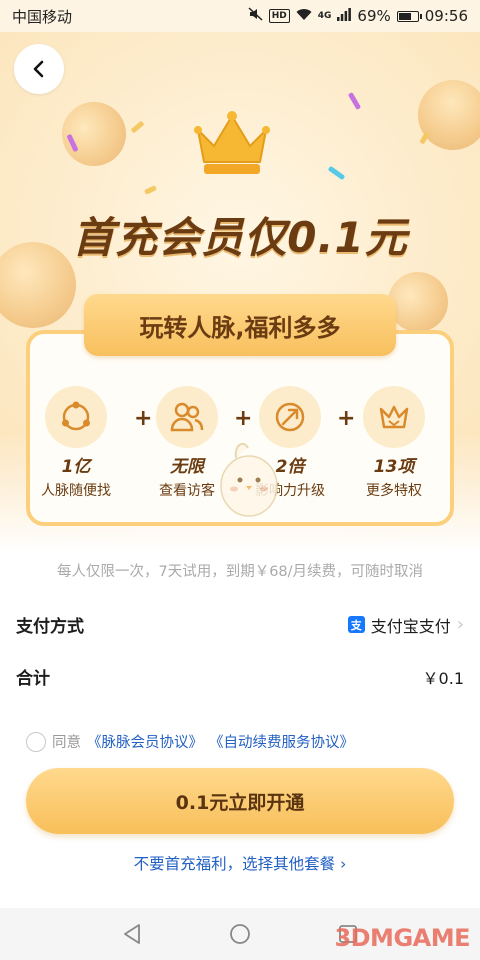  Describe the element at coordinates (255, 16) in the screenshot. I see `mute-icon` at that location.